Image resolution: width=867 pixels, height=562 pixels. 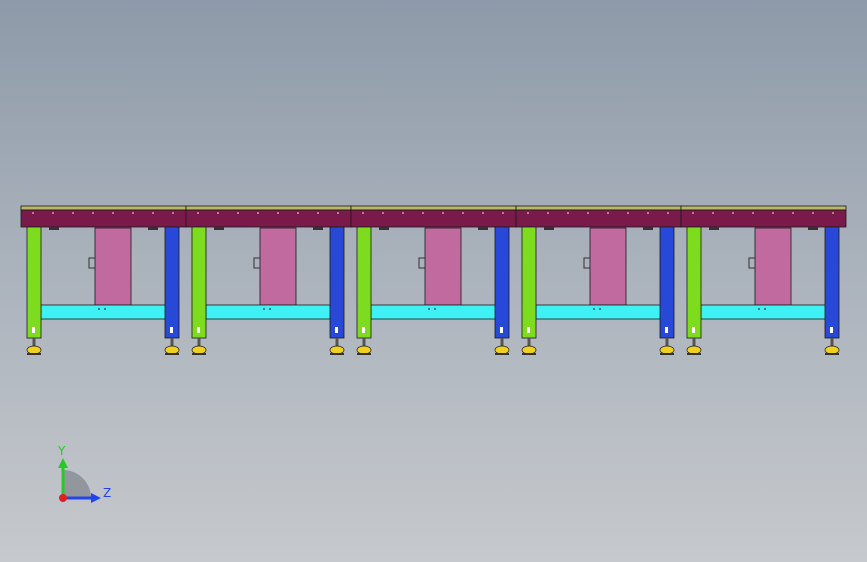 I want to click on orientation-triad: Y Z, so click(x=84, y=473).